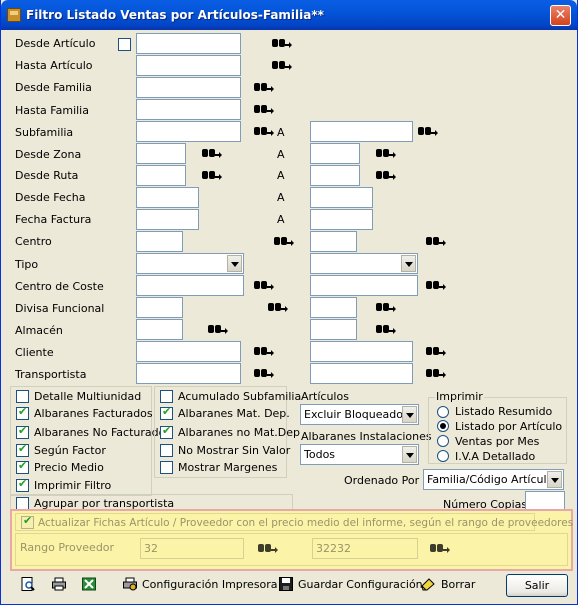 The image size is (578, 605). Describe the element at coordinates (286, 584) in the screenshot. I see `save-icon` at that location.